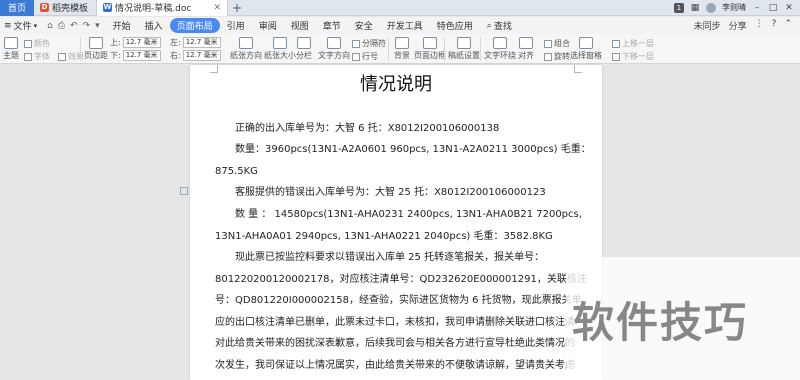  I want to click on paragraph: 正确的出入库单号为：大智 6 托：X8012I200106000138, so click(416, 128).